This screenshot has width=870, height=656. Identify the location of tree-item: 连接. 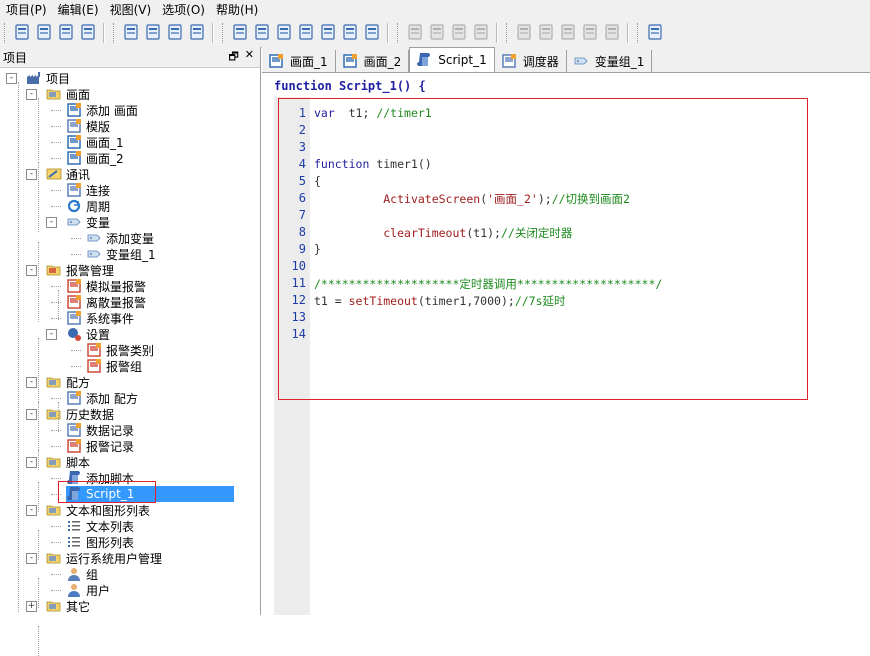
(88, 190).